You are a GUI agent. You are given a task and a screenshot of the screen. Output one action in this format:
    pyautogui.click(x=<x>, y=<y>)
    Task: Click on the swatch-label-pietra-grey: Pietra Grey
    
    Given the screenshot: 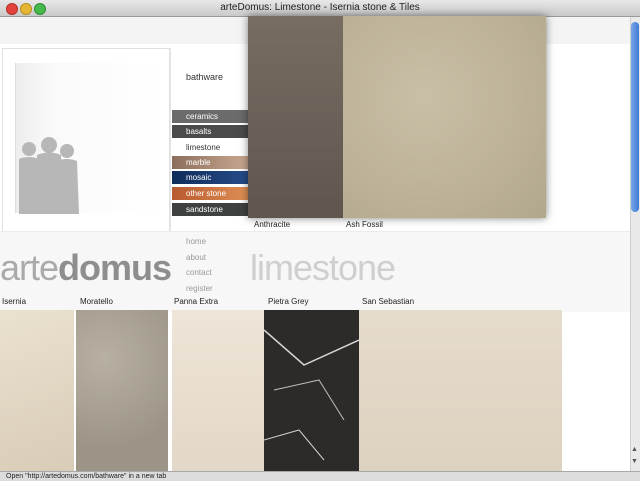 What is the action you would take?
    pyautogui.click(x=312, y=302)
    